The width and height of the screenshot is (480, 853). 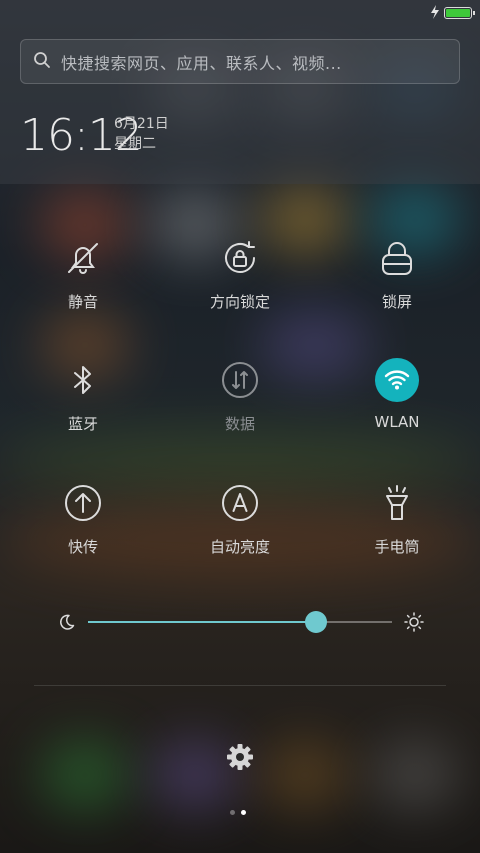 What do you see at coordinates (240, 258) in the screenshot?
I see `rotation-lock-icon` at bounding box center [240, 258].